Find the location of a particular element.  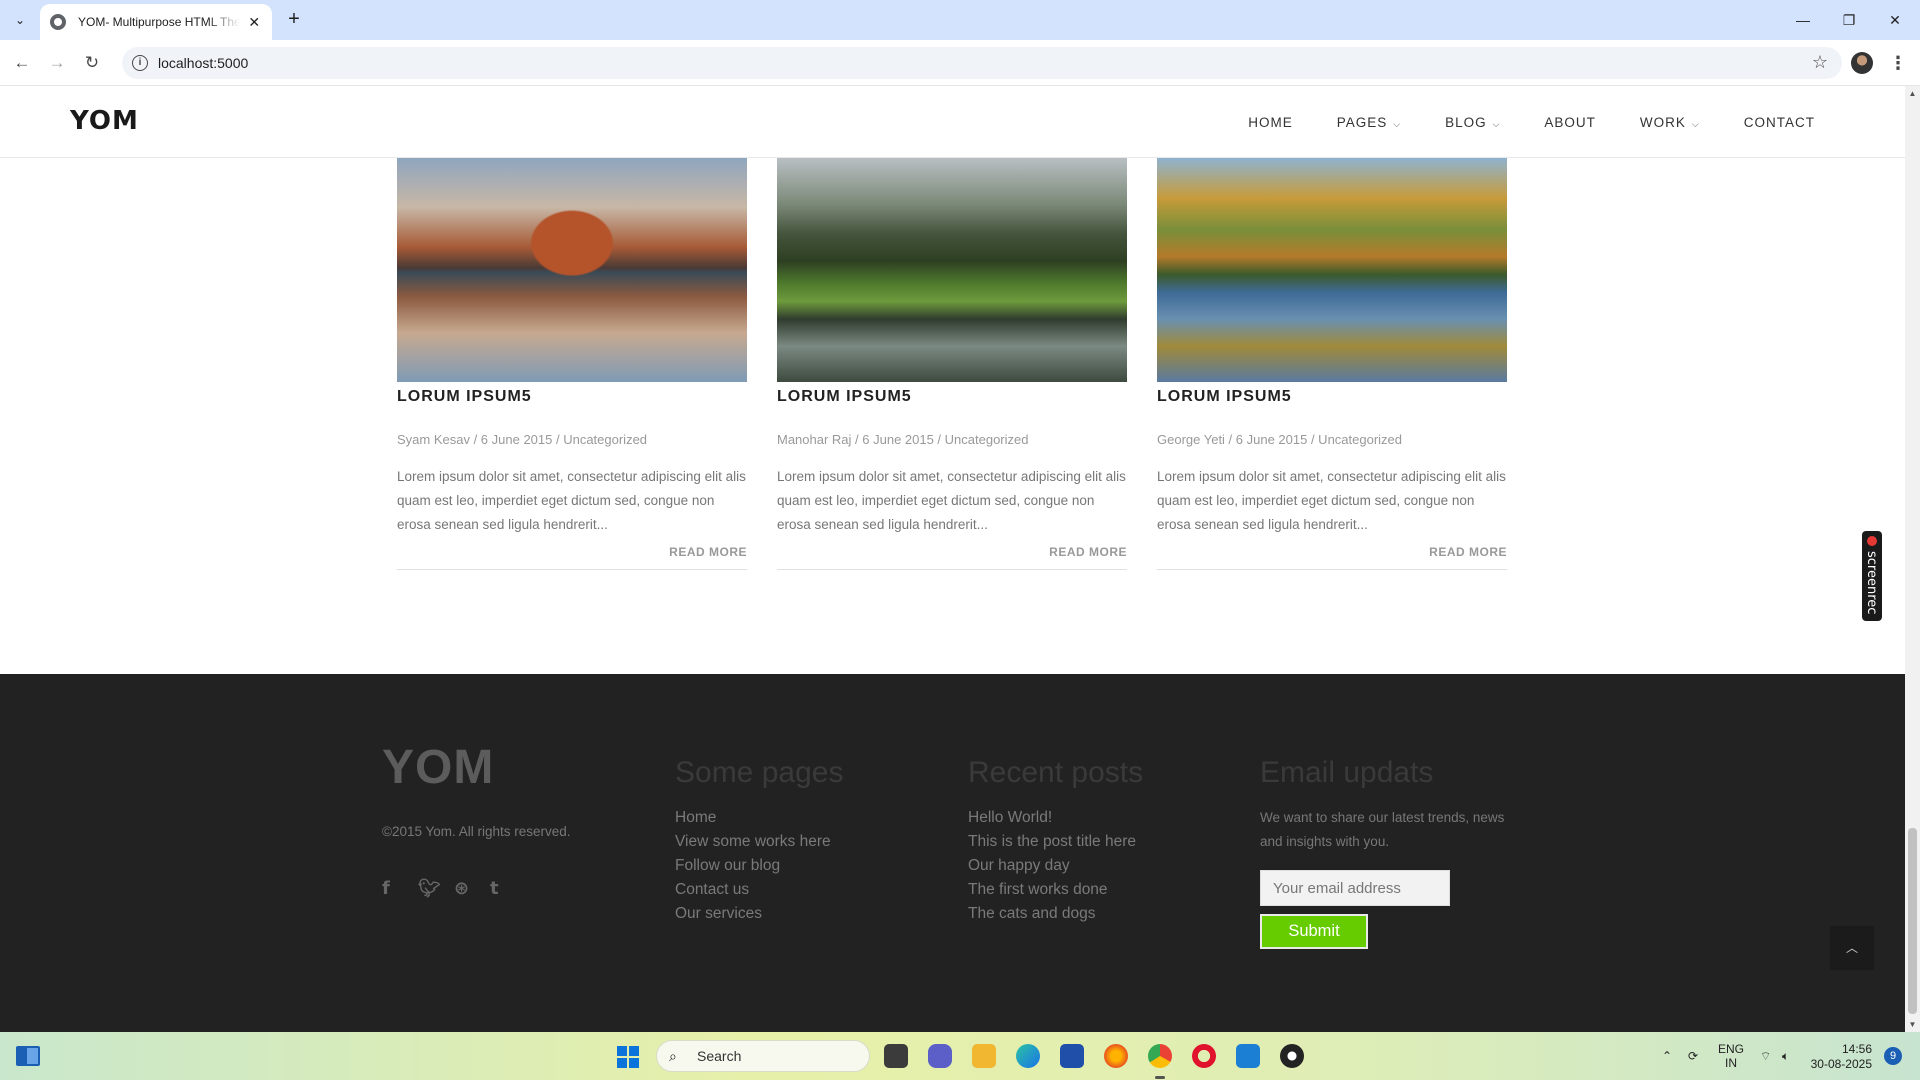

clock: 14:56 30-08-2025 is located at coordinates (1840, 1057).